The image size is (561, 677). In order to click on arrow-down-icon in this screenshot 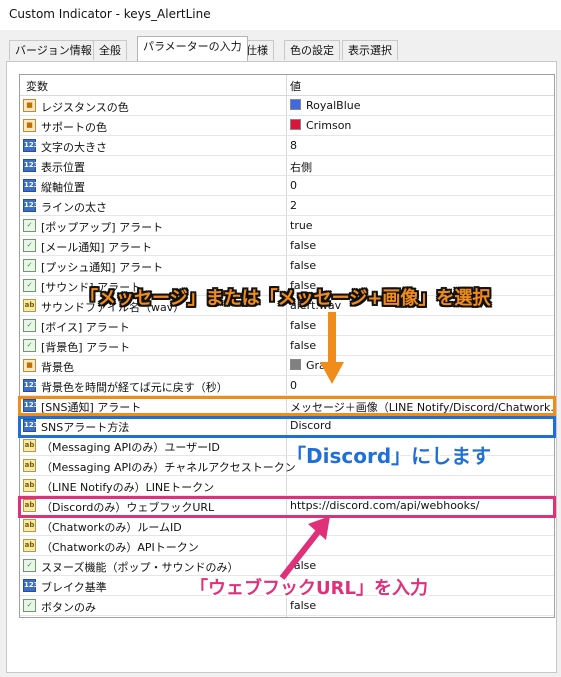, I will do `click(332, 348)`.